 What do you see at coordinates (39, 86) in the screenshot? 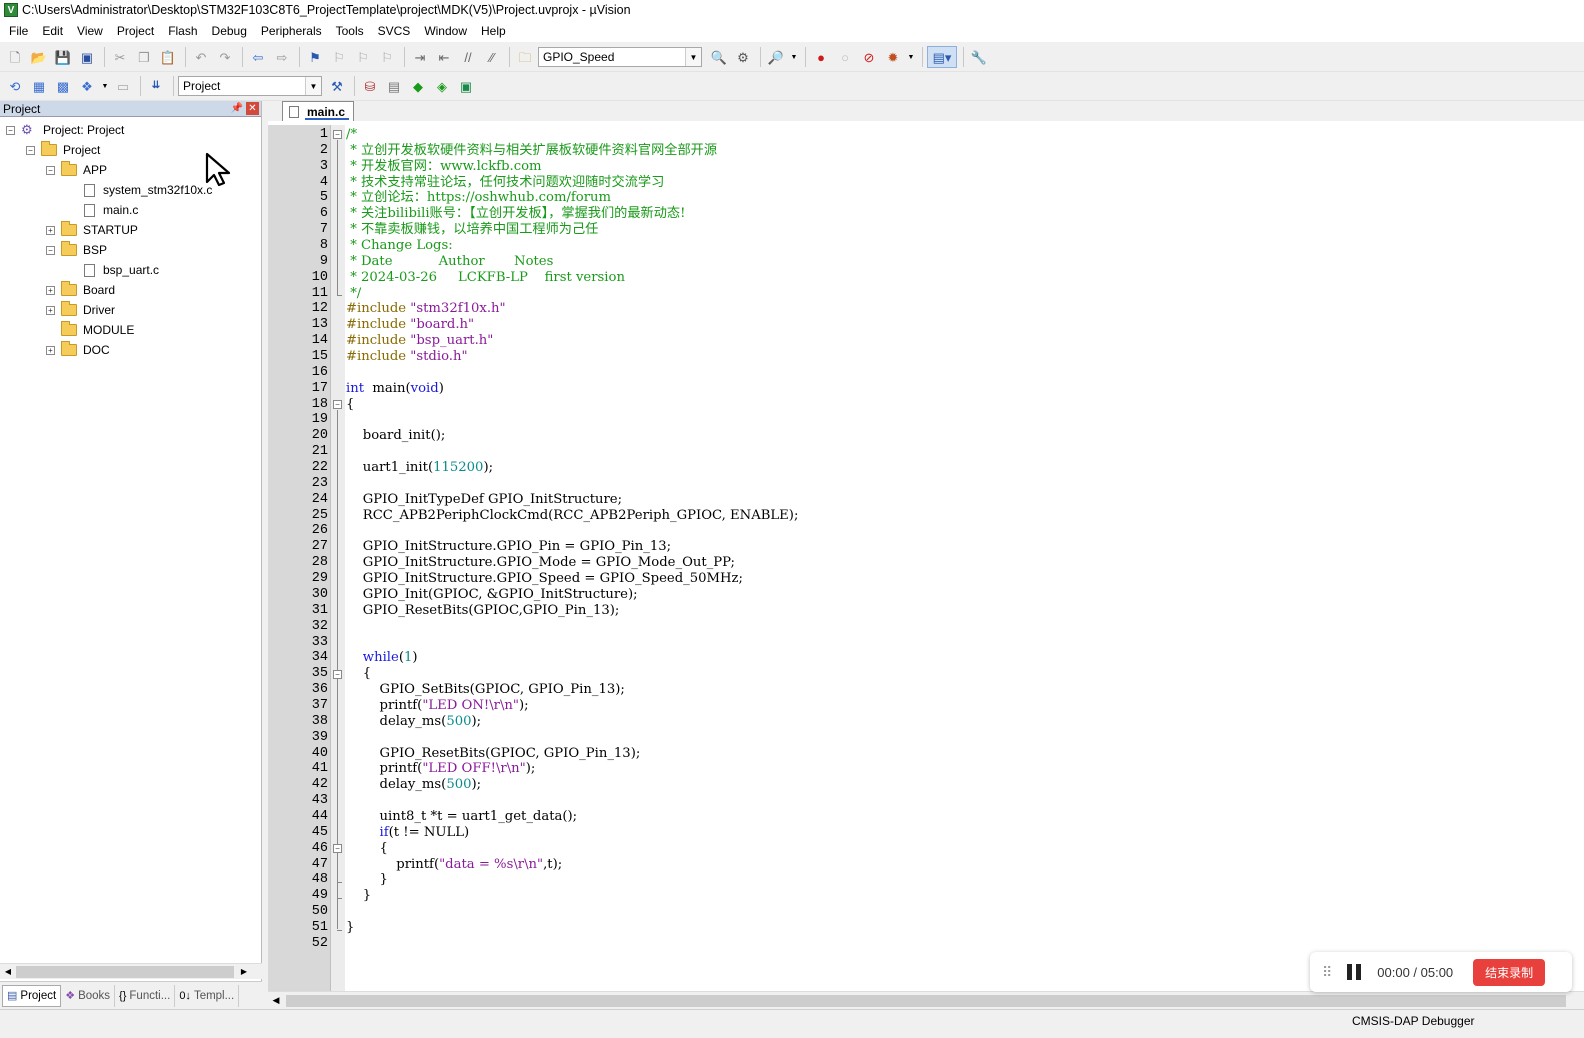
I see `build-icon: ▦` at bounding box center [39, 86].